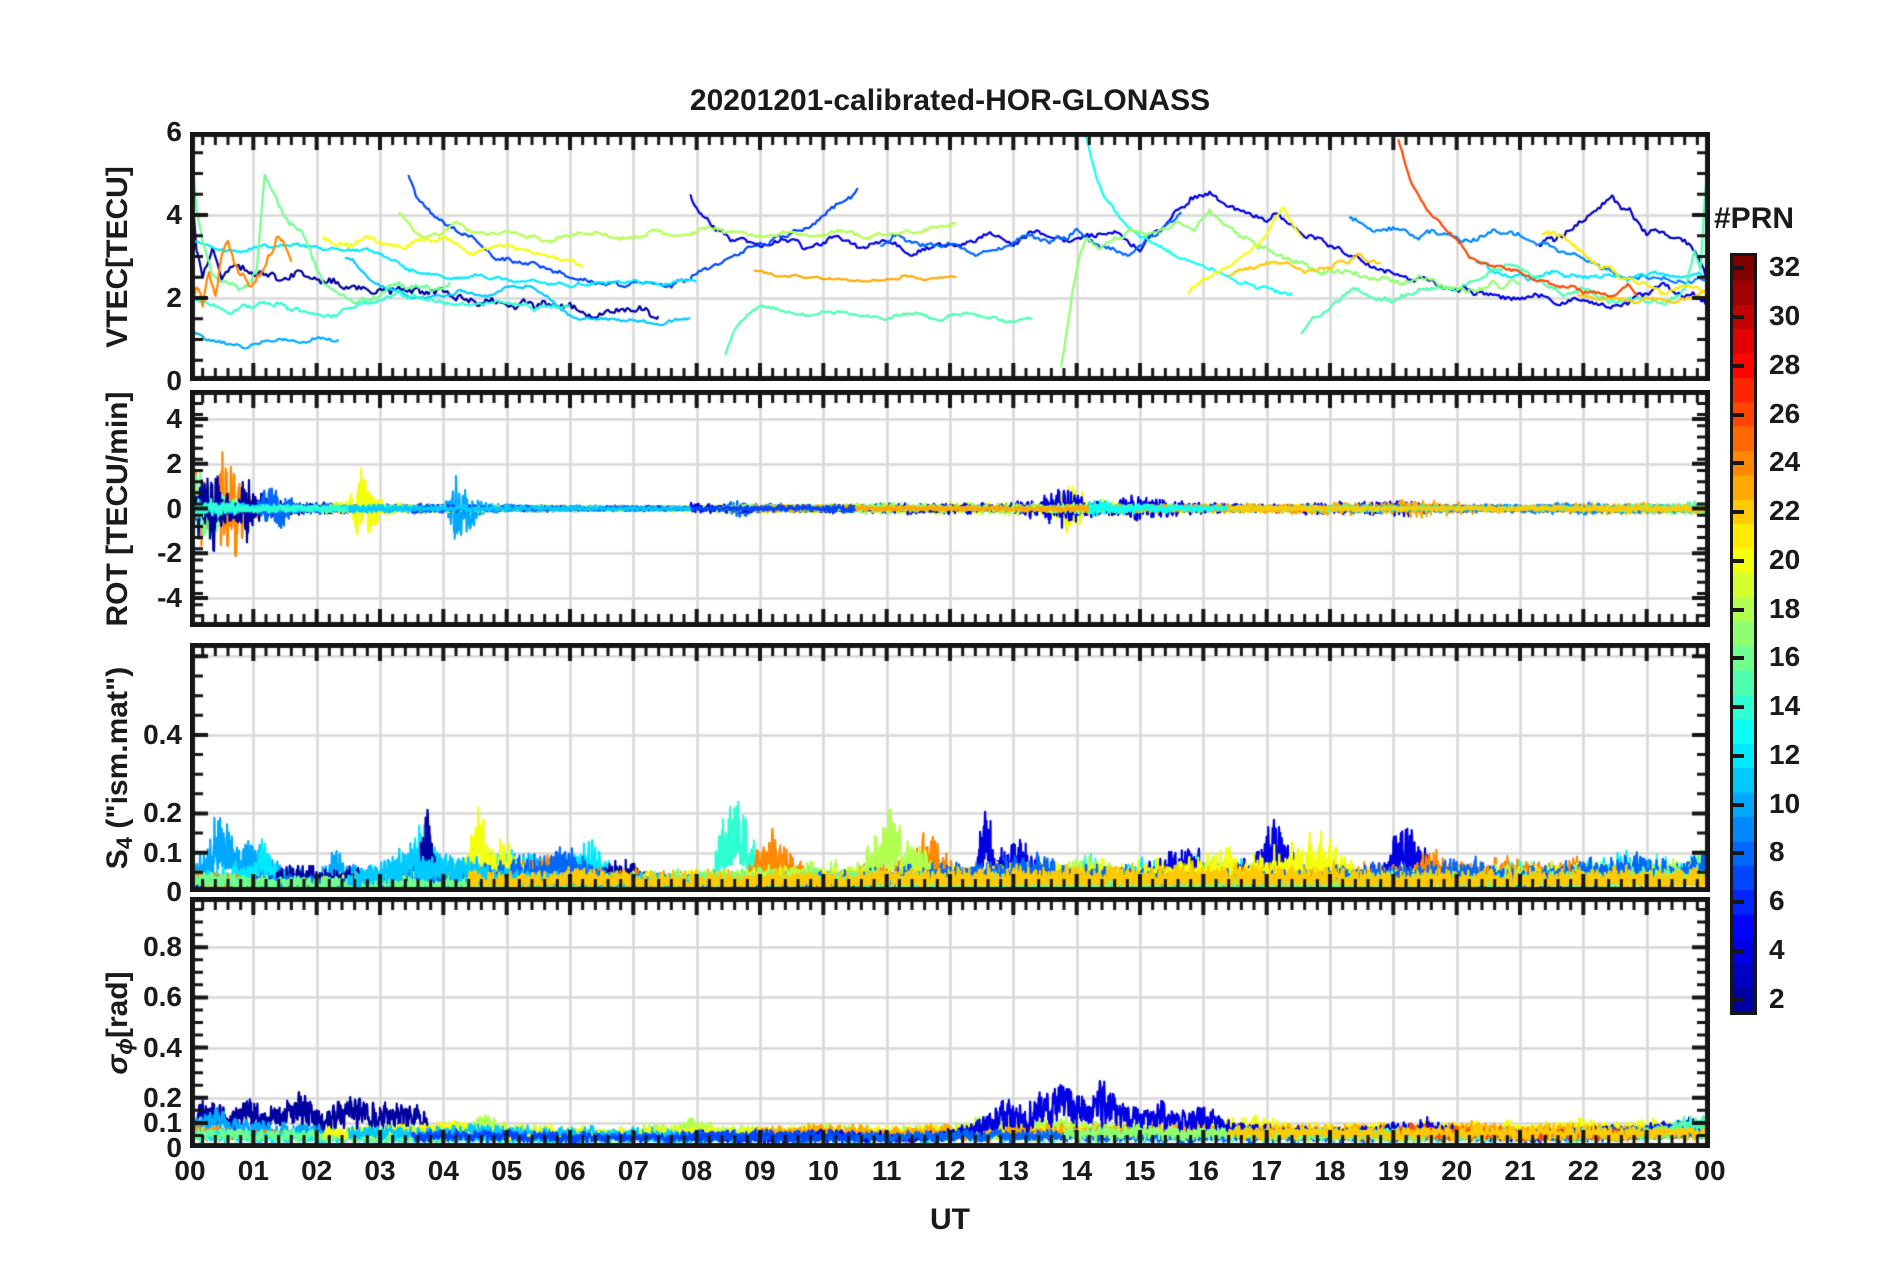 The image size is (1902, 1272). I want to click on colorbar-tick-label: 16, so click(1785, 657).